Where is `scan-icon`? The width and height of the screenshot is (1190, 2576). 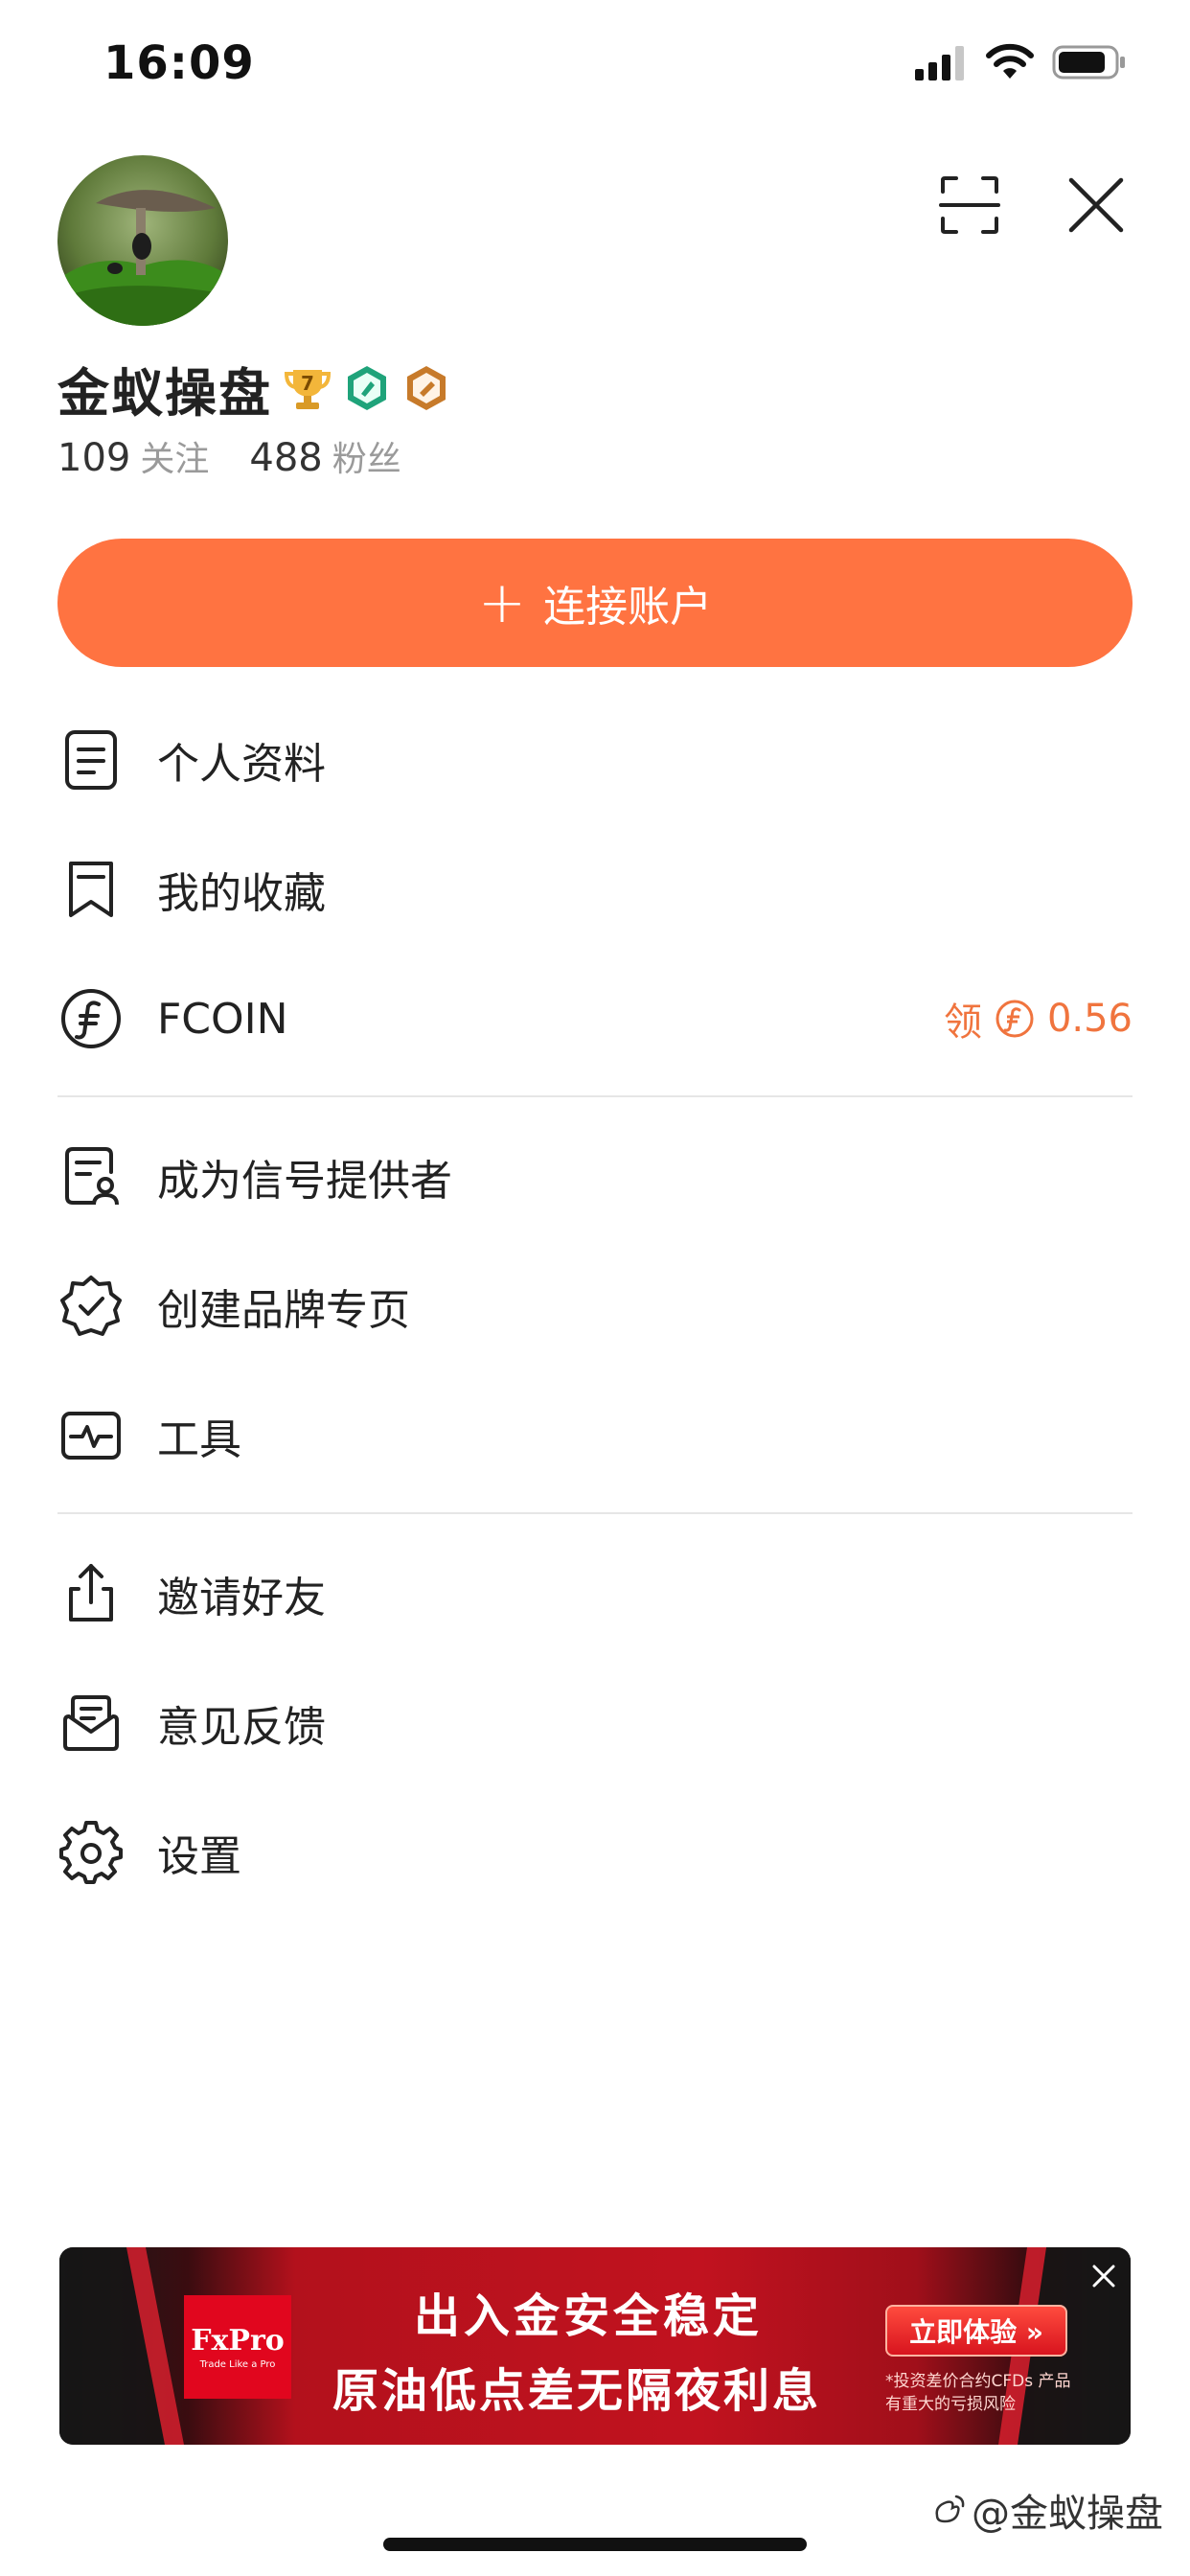
scan-icon is located at coordinates (969, 205).